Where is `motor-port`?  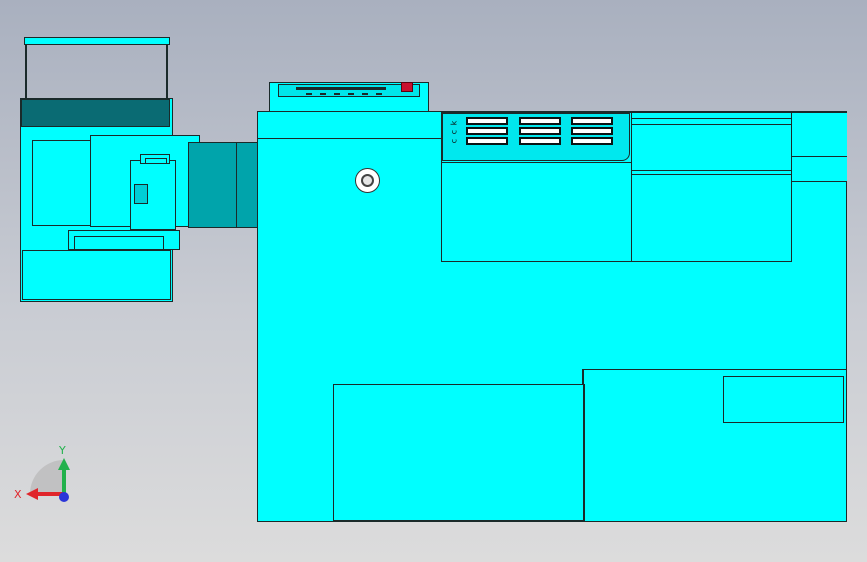
motor-port is located at coordinates (141, 194).